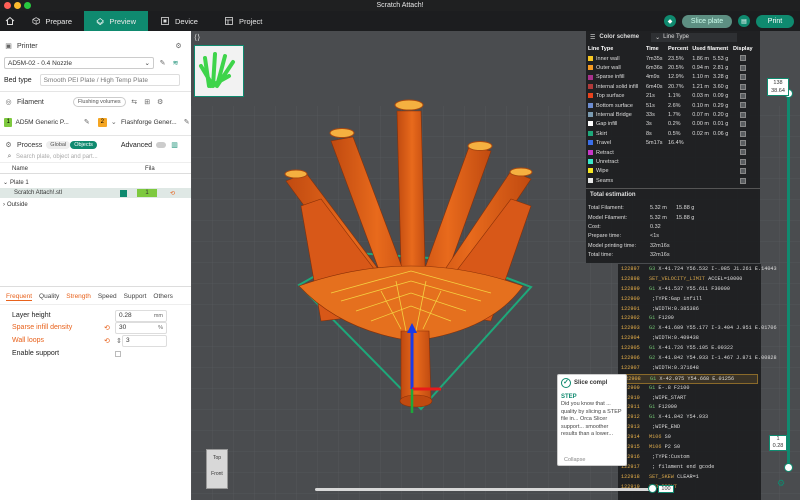 The height and width of the screenshot is (500, 800). I want to click on filament-add-icon: ⊞, so click(147, 102).